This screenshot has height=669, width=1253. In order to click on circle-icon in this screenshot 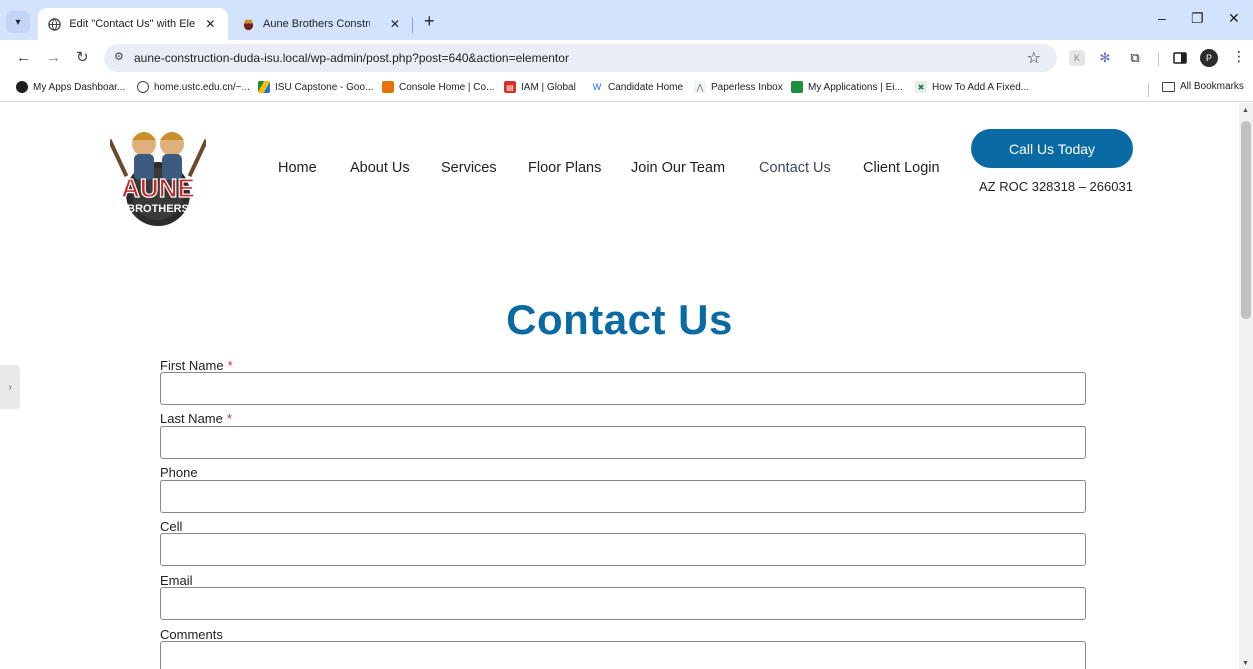, I will do `click(22, 87)`.